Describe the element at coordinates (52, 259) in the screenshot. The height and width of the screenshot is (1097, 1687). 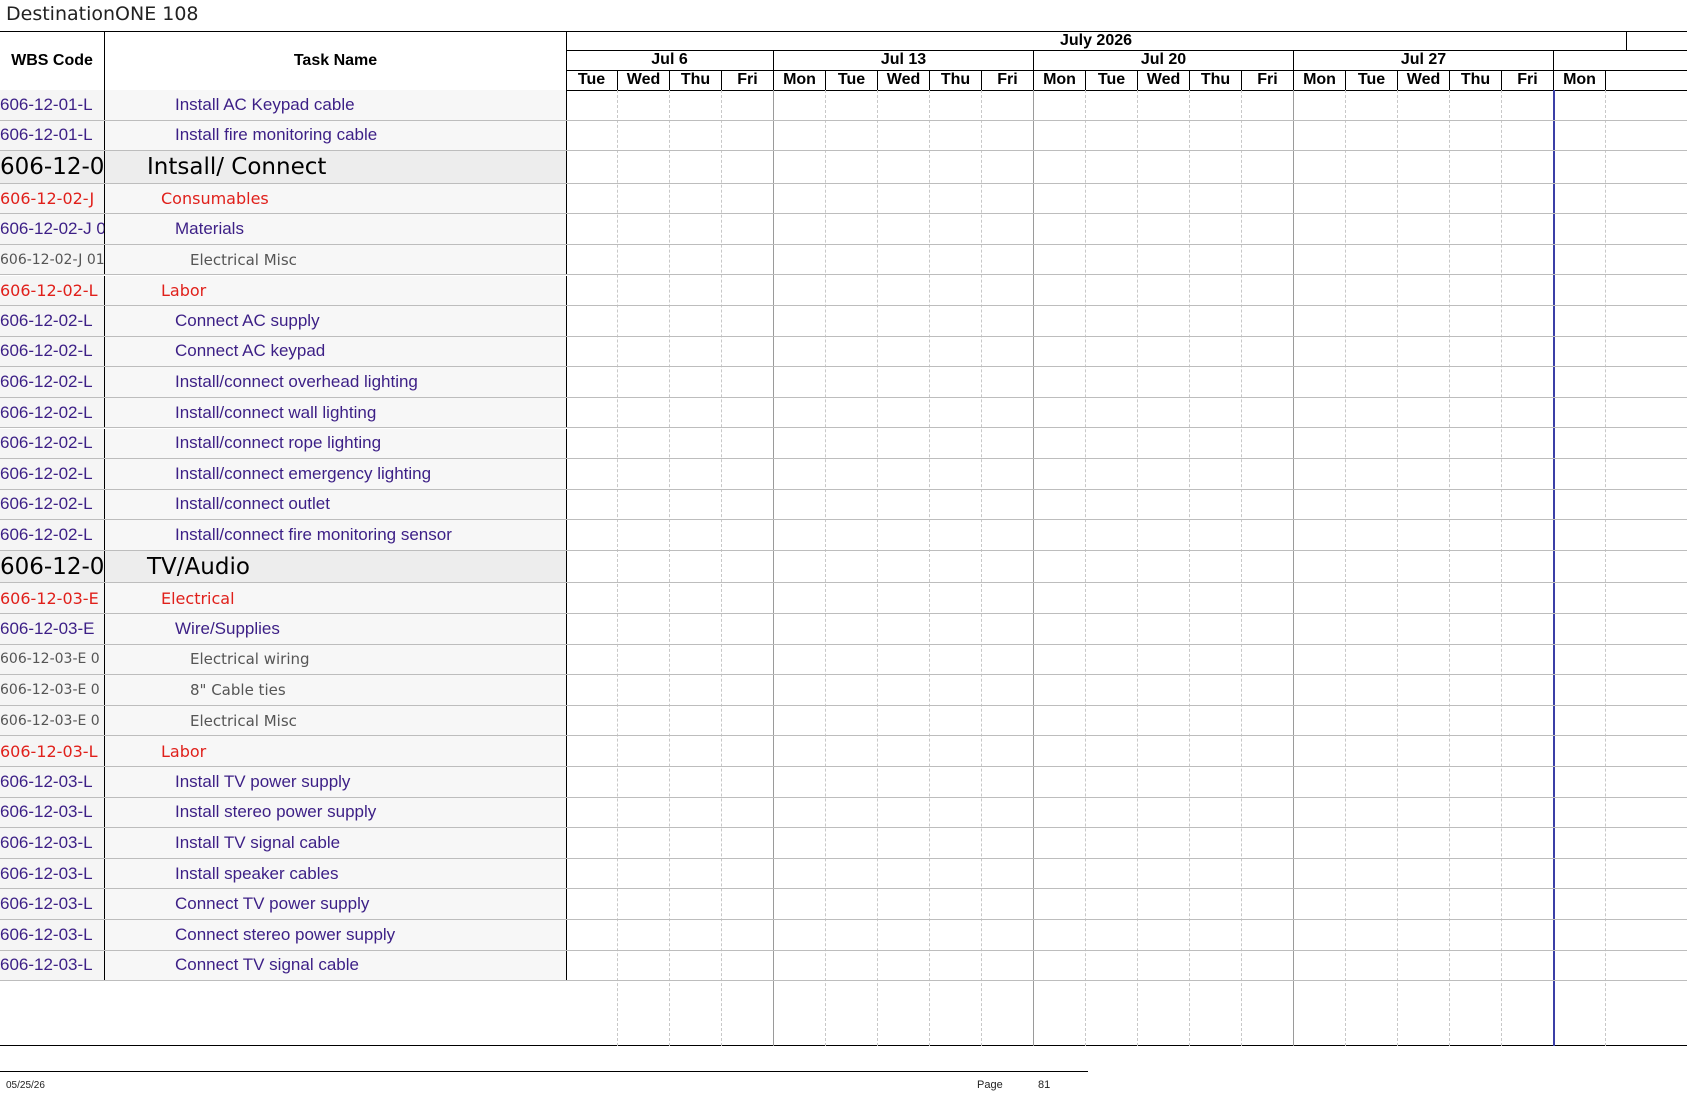
I see `wbs-code-cell: 606-12-02-J 01` at that location.